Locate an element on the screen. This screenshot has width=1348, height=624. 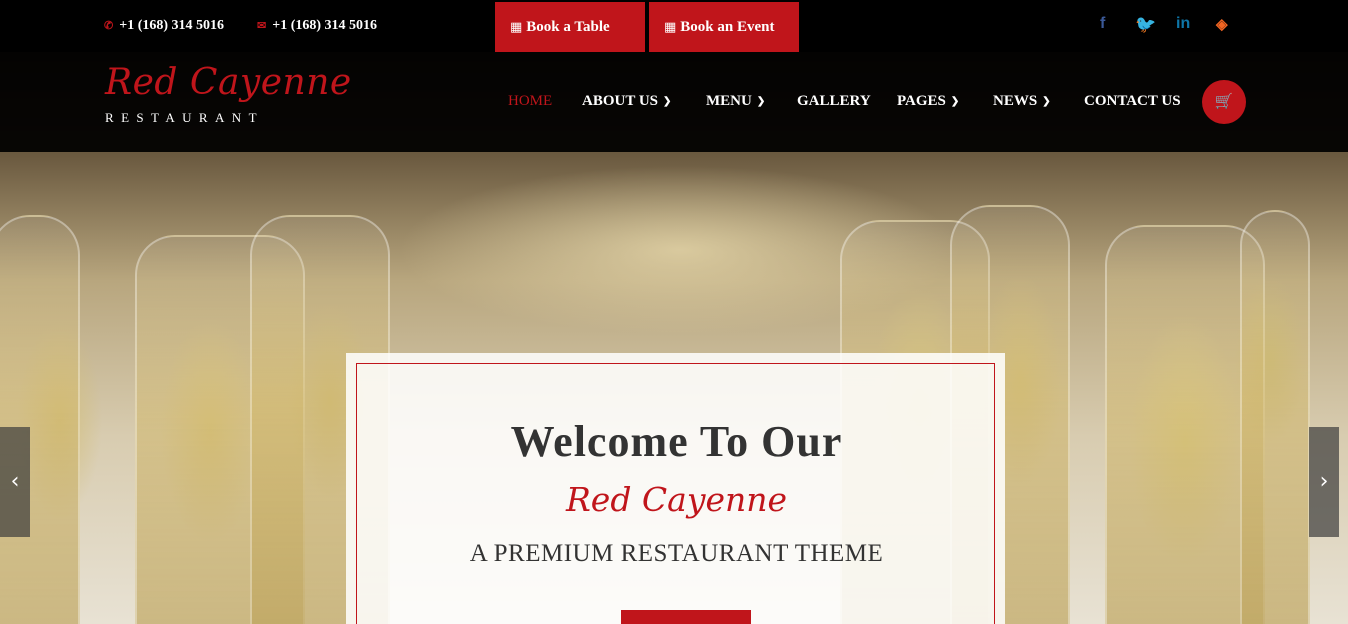
nav-gallery-label: GALLERY is located at coordinates (834, 101).